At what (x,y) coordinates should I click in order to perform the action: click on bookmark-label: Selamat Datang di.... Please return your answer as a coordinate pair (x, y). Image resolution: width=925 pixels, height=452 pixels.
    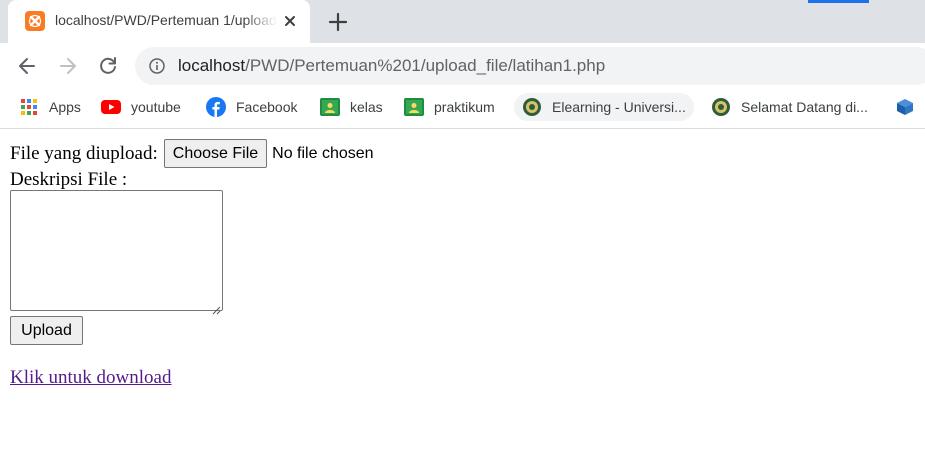
    Looking at the image, I should click on (804, 107).